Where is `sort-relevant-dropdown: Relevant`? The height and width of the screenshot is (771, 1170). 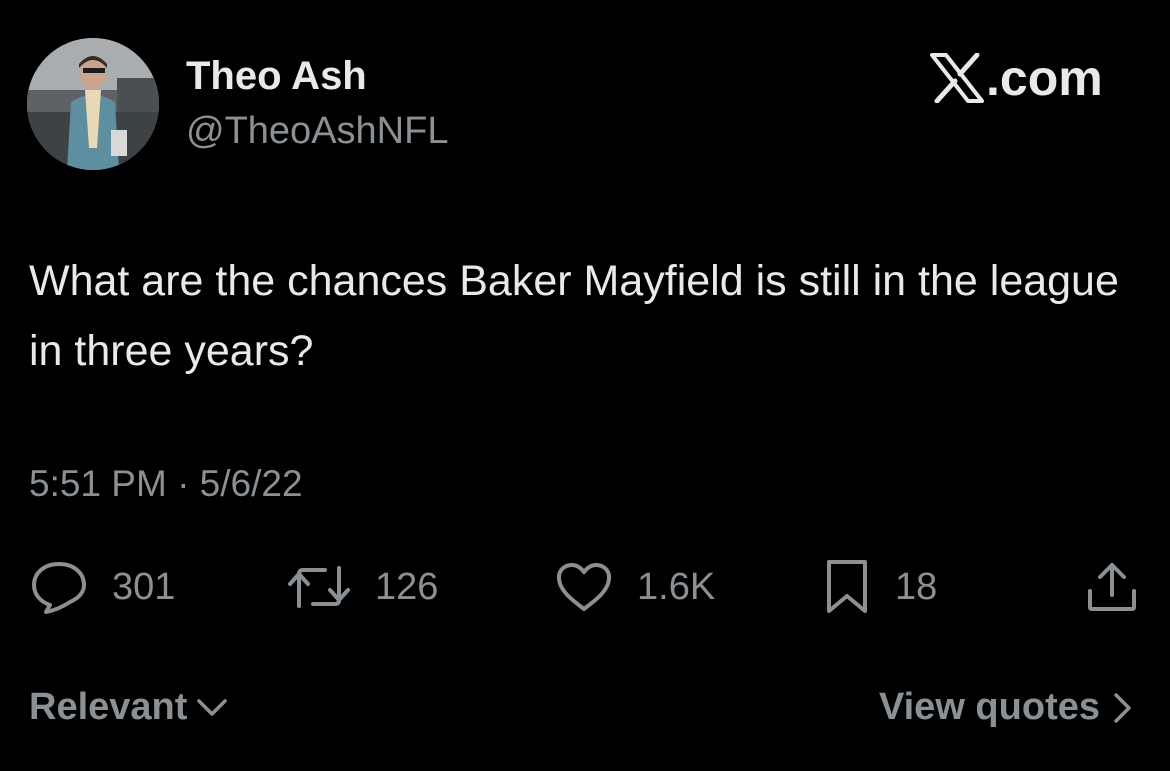 sort-relevant-dropdown: Relevant is located at coordinates (129, 707).